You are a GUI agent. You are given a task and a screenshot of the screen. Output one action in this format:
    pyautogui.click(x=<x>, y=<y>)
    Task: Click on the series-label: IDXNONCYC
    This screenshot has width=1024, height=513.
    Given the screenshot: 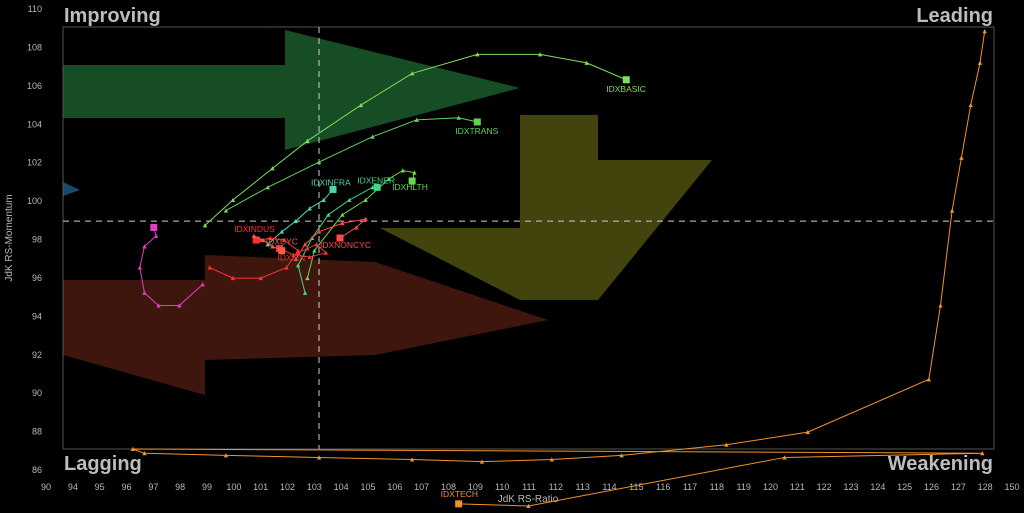 What is the action you would take?
    pyautogui.click(x=345, y=245)
    